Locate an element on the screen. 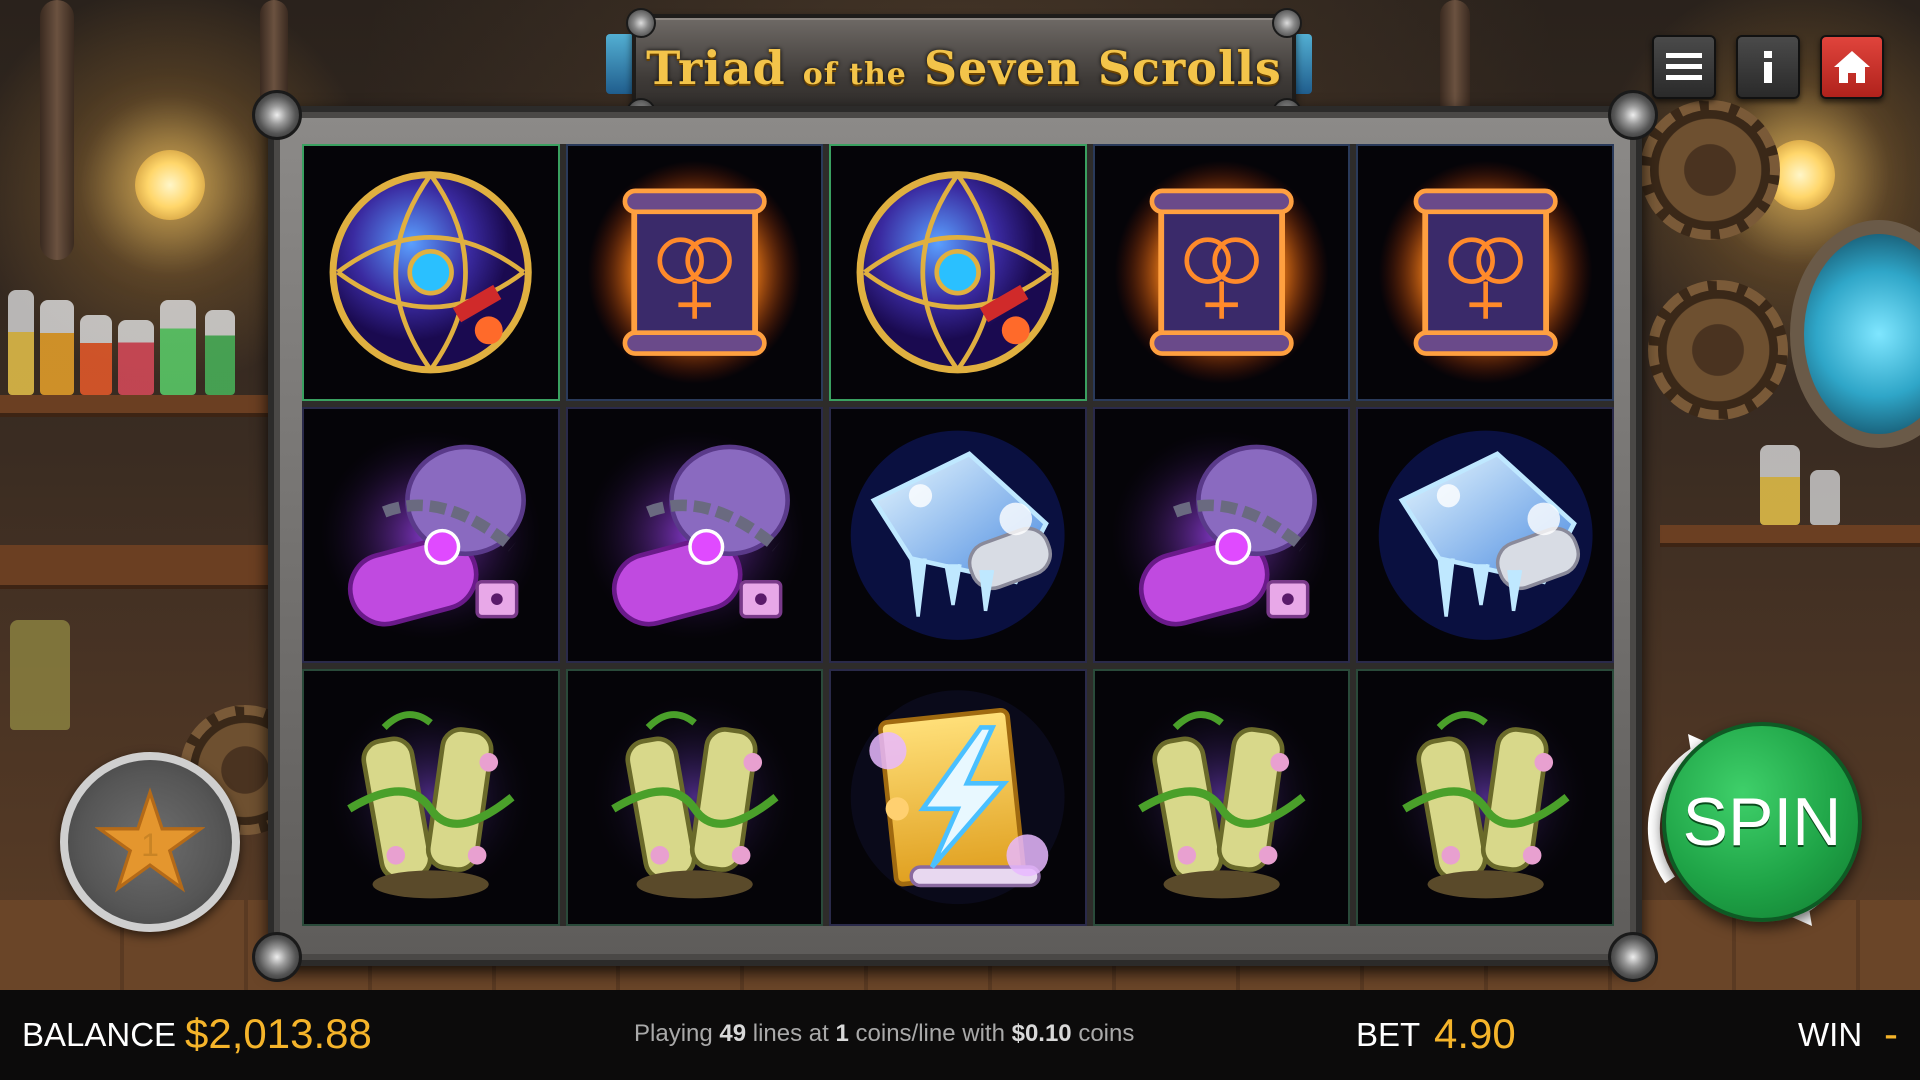 This screenshot has width=1920, height=1080. favorite-star-button: 1 is located at coordinates (150, 842).